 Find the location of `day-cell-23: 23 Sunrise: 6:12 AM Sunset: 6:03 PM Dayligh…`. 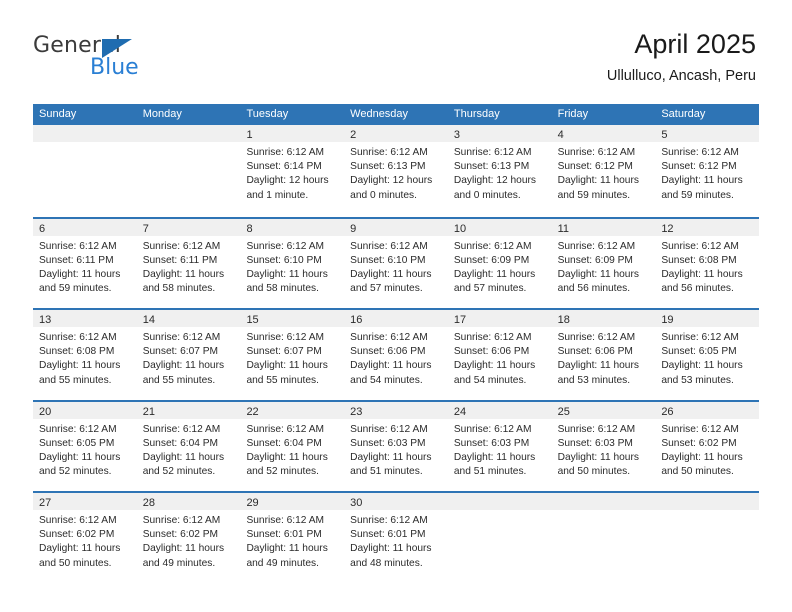

day-cell-23: 23 Sunrise: 6:12 AM Sunset: 6:03 PM Dayligh… is located at coordinates (396, 446).